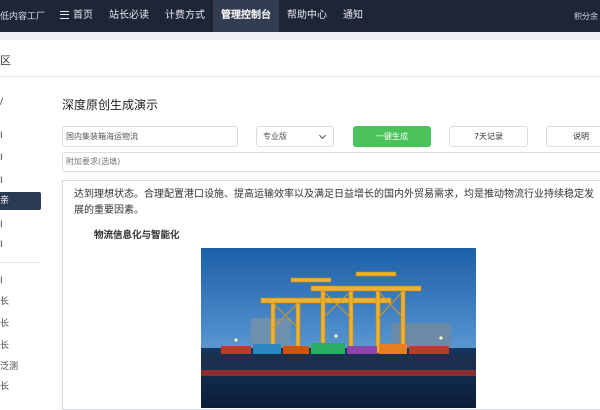  What do you see at coordinates (246, 16) in the screenshot?
I see `nav-console: 管理控制台` at bounding box center [246, 16].